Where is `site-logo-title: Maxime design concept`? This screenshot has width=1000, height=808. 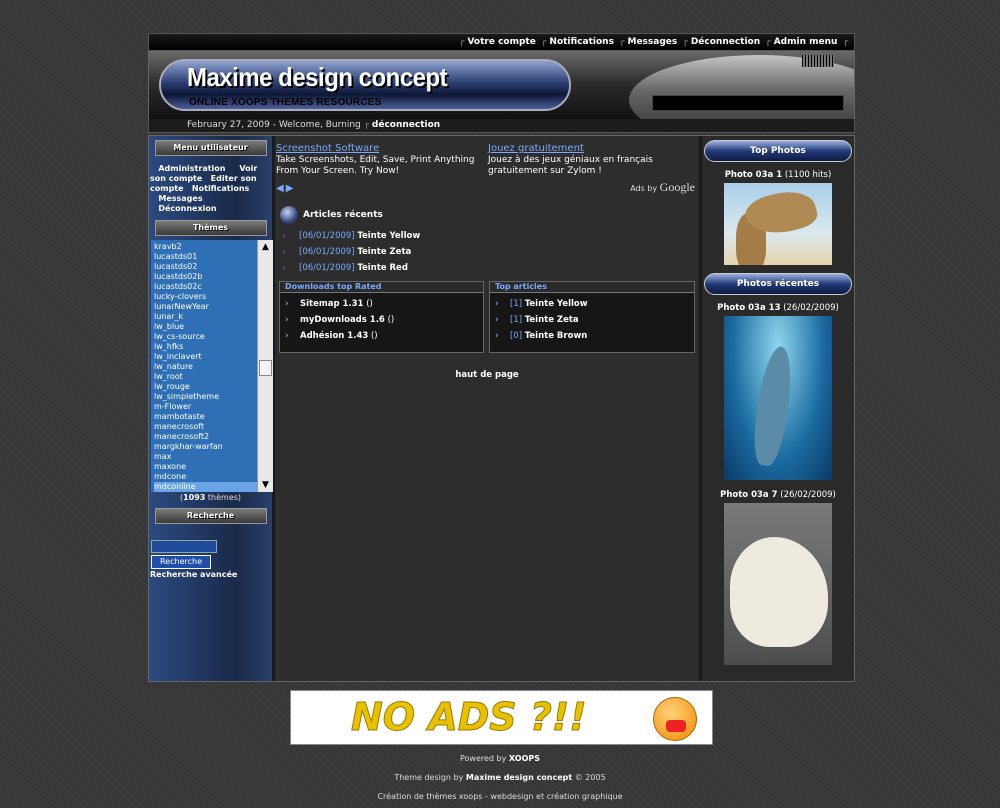
site-logo-title: Maxime design concept is located at coordinates (317, 77).